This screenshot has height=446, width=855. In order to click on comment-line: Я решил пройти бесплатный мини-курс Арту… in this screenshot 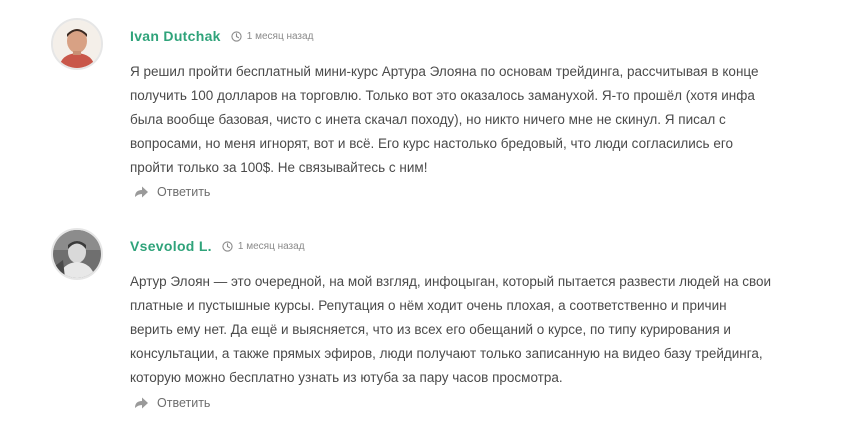, I will do `click(444, 71)`.